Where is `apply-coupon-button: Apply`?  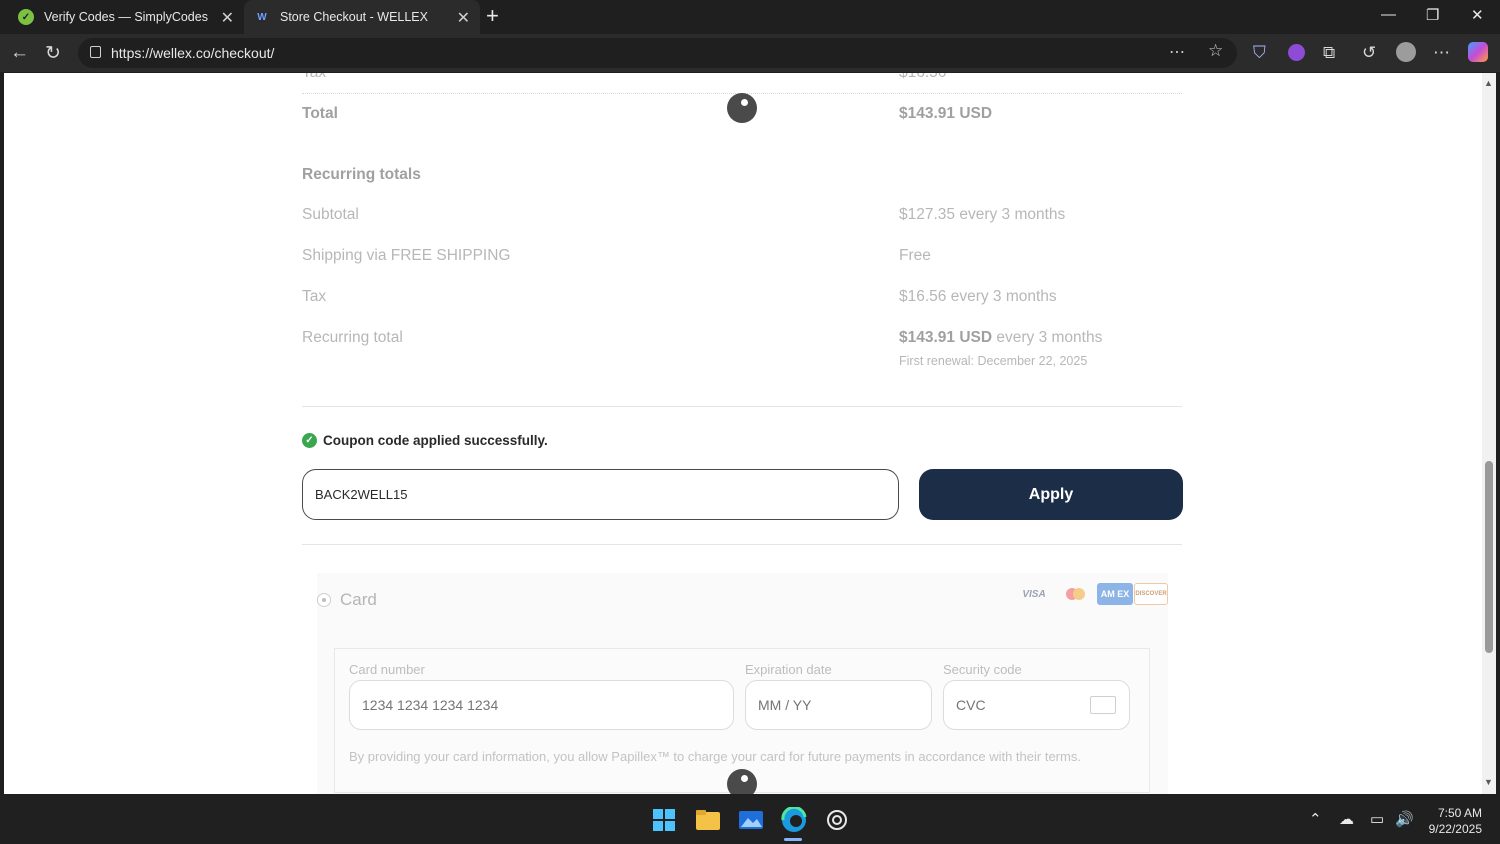
apply-coupon-button: Apply is located at coordinates (1051, 494).